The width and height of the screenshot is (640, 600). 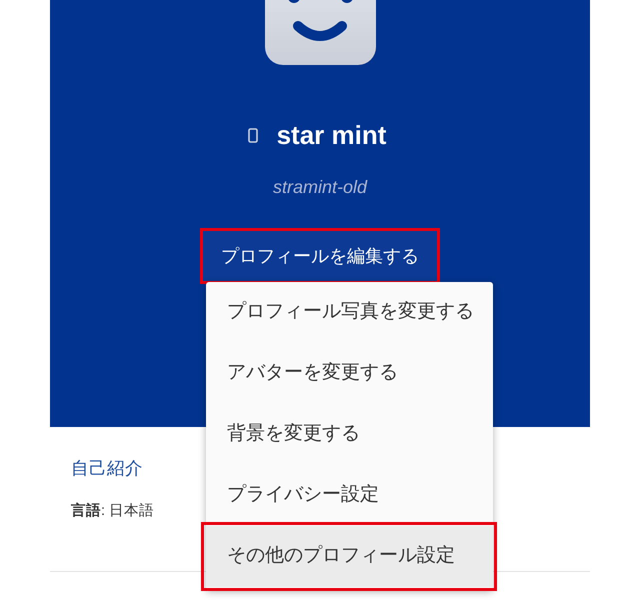 What do you see at coordinates (349, 434) in the screenshot?
I see `menu-item: 背景を変更する` at bounding box center [349, 434].